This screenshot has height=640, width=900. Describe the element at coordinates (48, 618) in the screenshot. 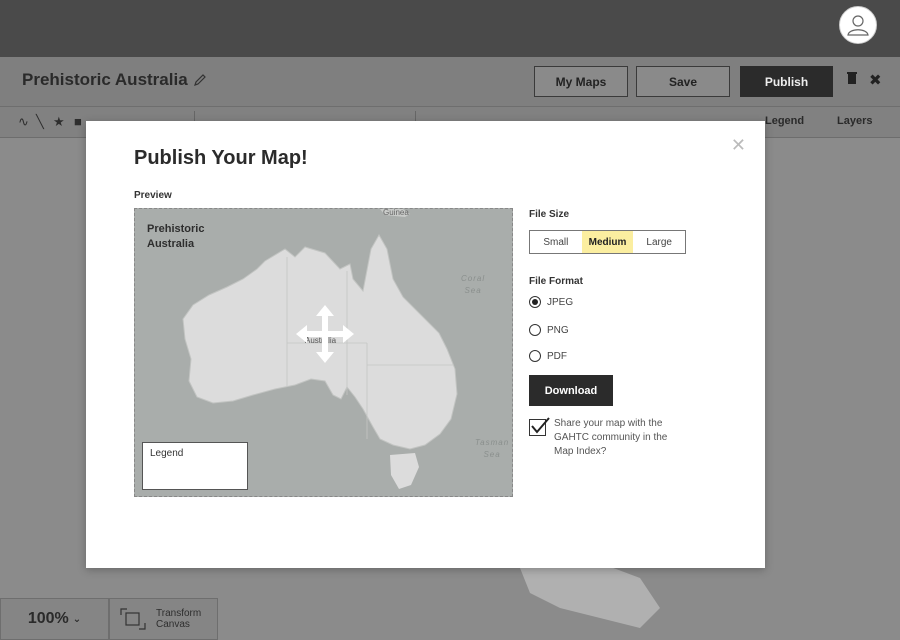

I see `zoom-level: 100%` at that location.